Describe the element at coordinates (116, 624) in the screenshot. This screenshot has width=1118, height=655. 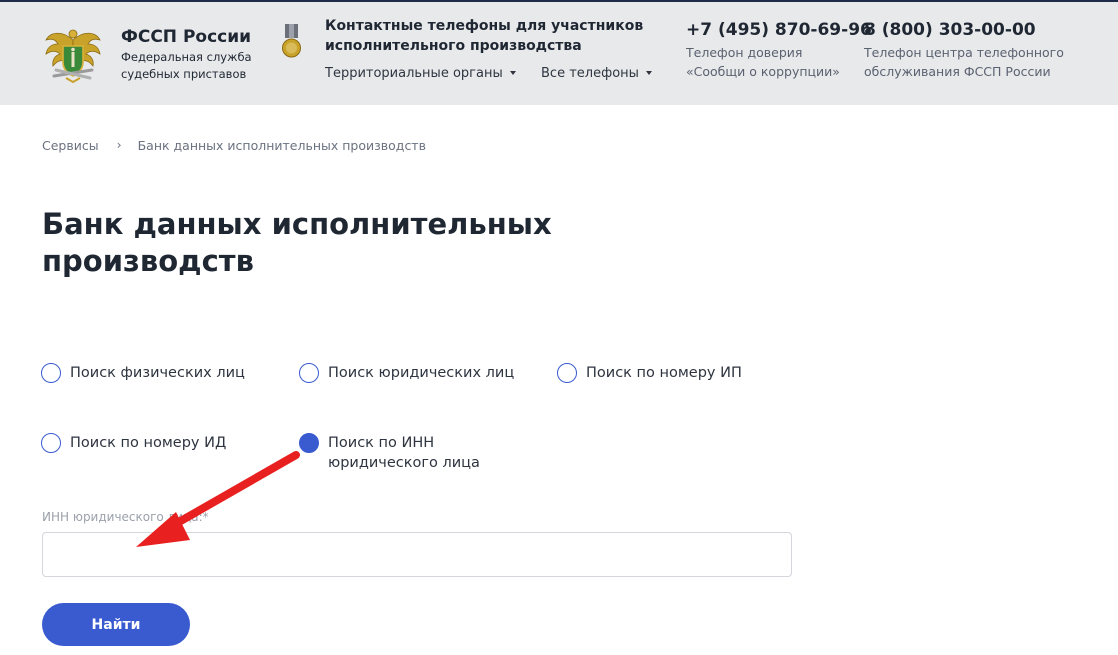
I see `search-button: Найти` at that location.